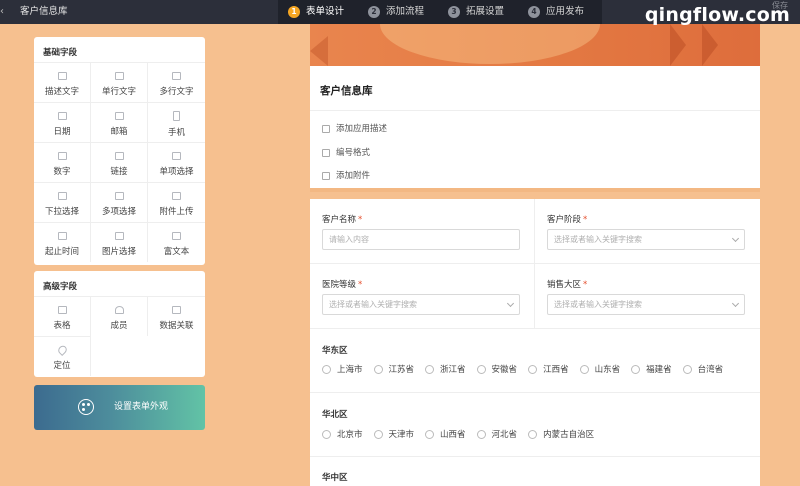  I want to click on step-form-design: 1 表单设计, so click(316, 12).